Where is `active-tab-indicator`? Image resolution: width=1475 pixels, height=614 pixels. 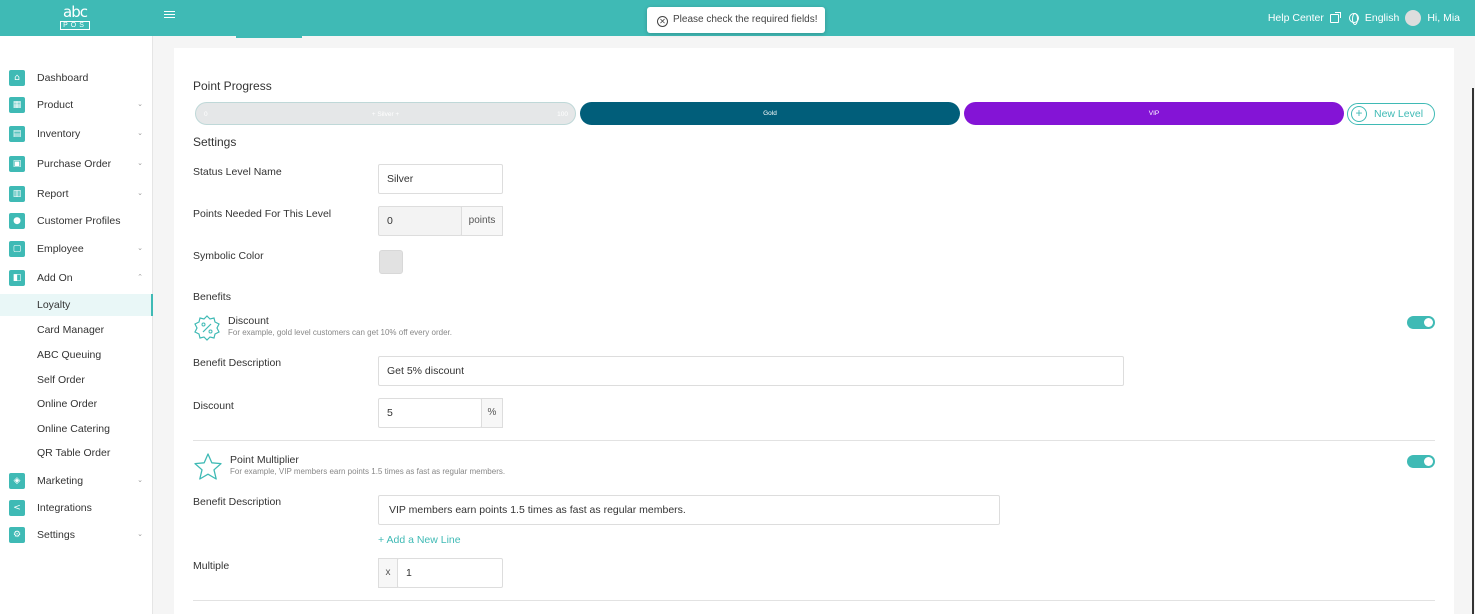
active-tab-indicator is located at coordinates (269, 37).